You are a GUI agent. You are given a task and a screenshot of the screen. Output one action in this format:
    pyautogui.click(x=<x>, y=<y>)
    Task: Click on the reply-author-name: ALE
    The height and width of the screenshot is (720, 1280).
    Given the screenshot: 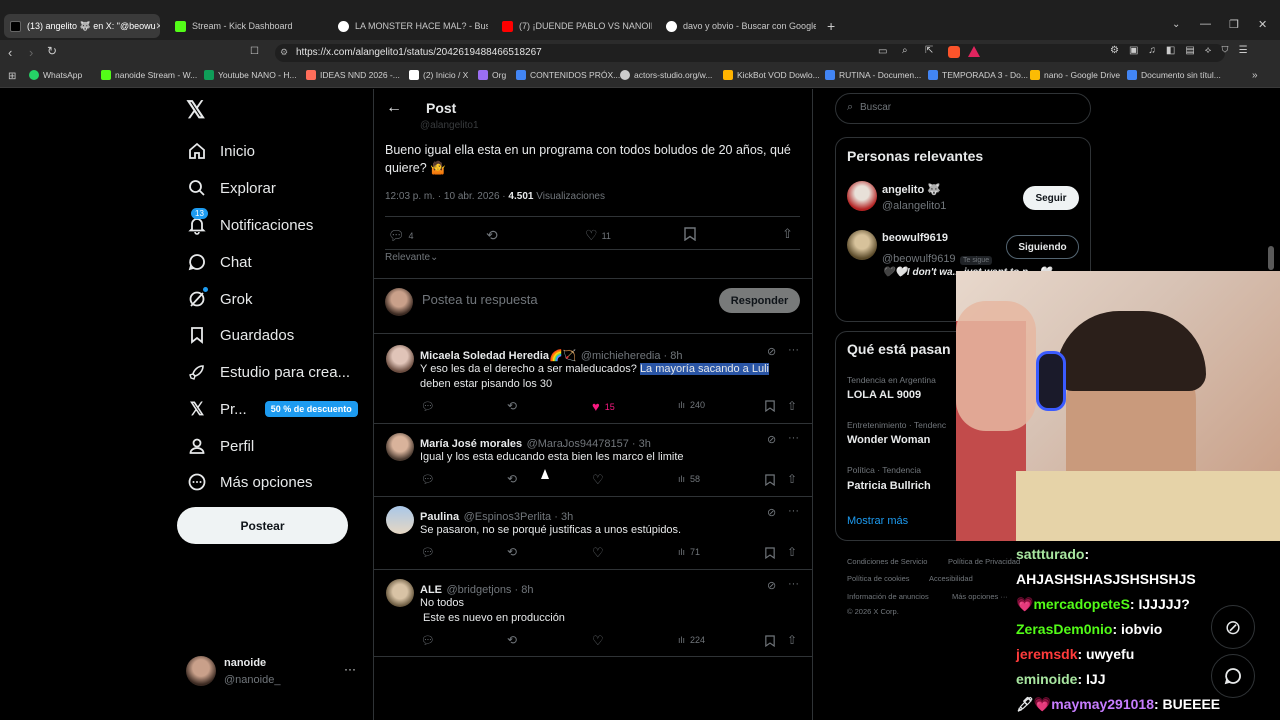 What is the action you would take?
    pyautogui.click(x=431, y=590)
    